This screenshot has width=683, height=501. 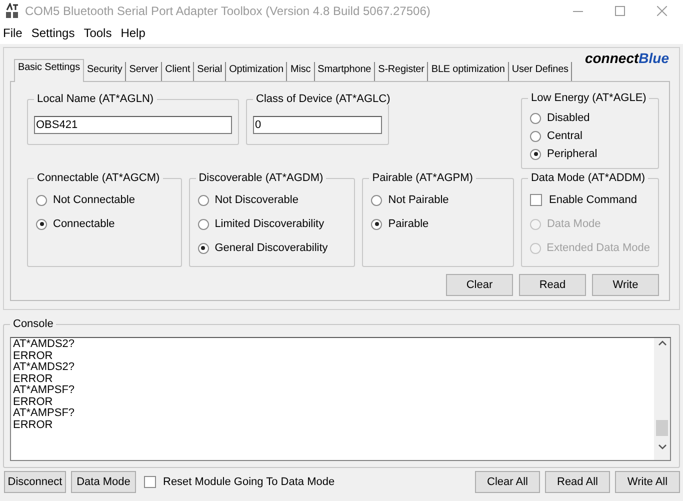 I want to click on maximize-icon, so click(x=620, y=11).